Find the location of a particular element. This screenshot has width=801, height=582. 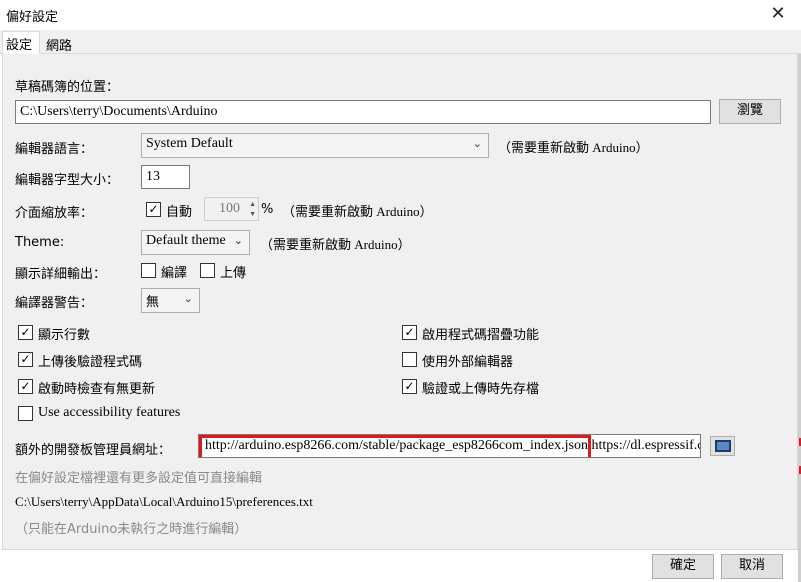

option-external-editor-label: 使用外部編輯器 is located at coordinates (468, 362).